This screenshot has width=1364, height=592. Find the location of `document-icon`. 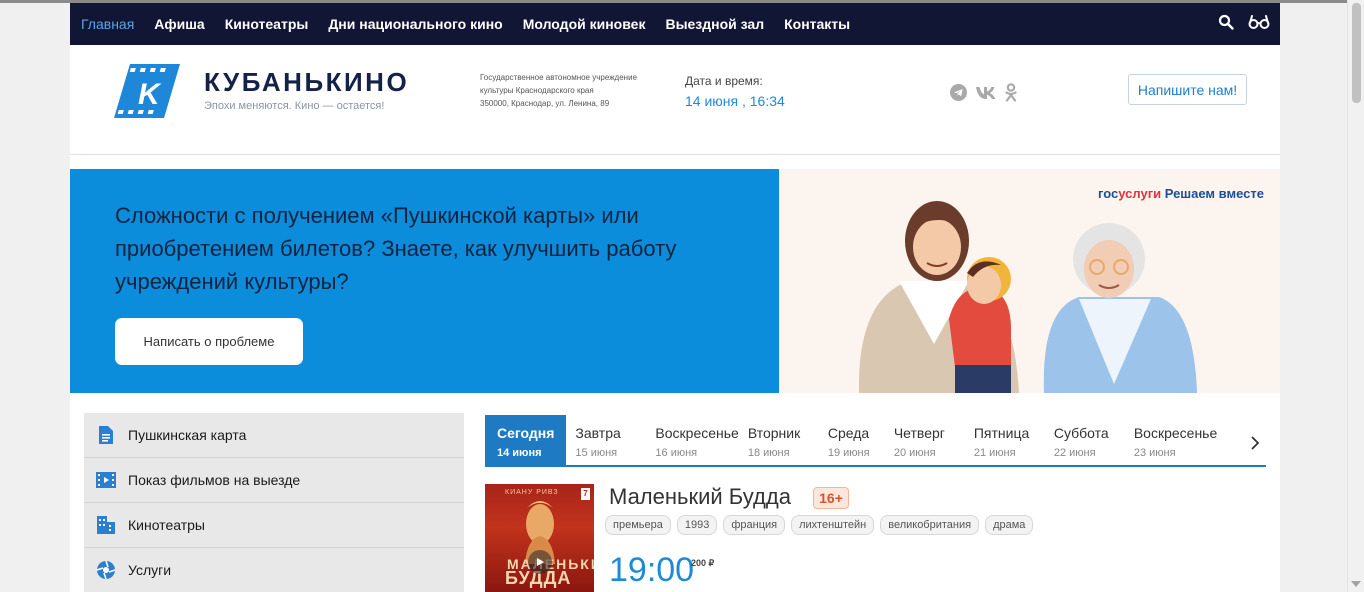

document-icon is located at coordinates (106, 435).